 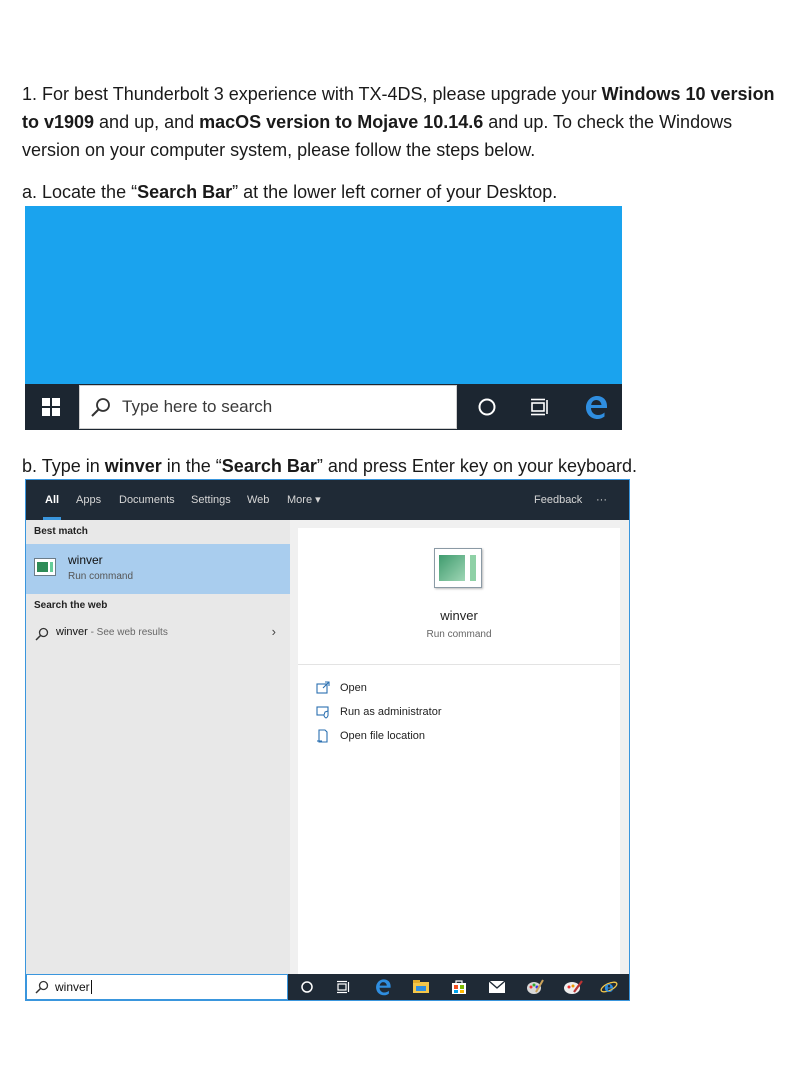 I want to click on step-b-searchbar-bold: Search Bar, so click(x=269, y=466).